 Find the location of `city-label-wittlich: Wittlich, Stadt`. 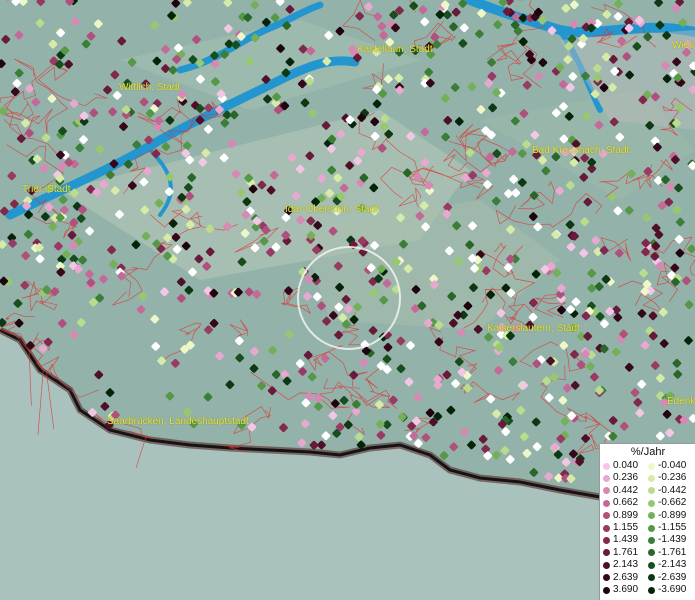

city-label-wittlich: Wittlich, Stadt is located at coordinates (150, 87).